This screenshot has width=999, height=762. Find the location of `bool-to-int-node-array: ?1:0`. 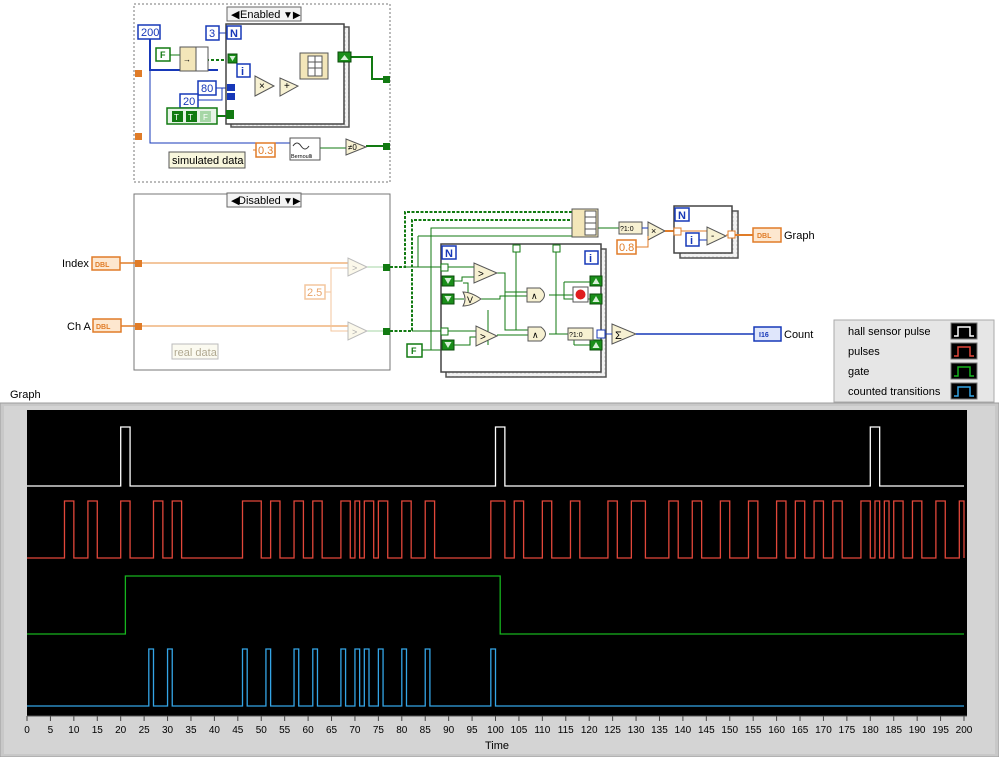

bool-to-int-node-array: ?1:0 is located at coordinates (630, 228).